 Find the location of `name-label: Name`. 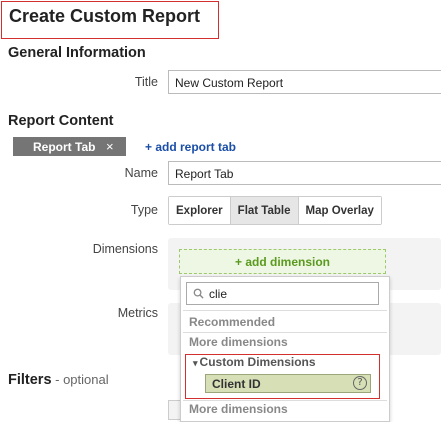

name-label: Name is located at coordinates (141, 173).